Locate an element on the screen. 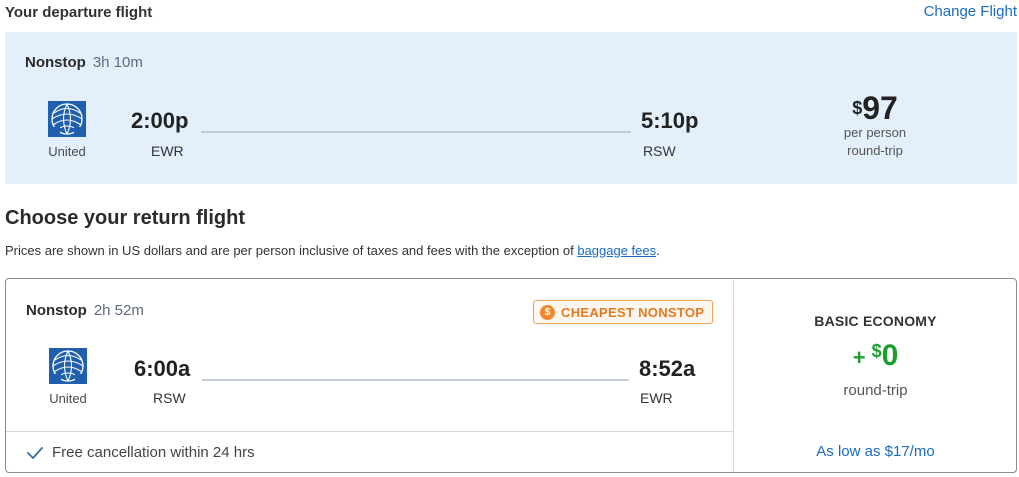  departure-airline: United is located at coordinates (67, 130).